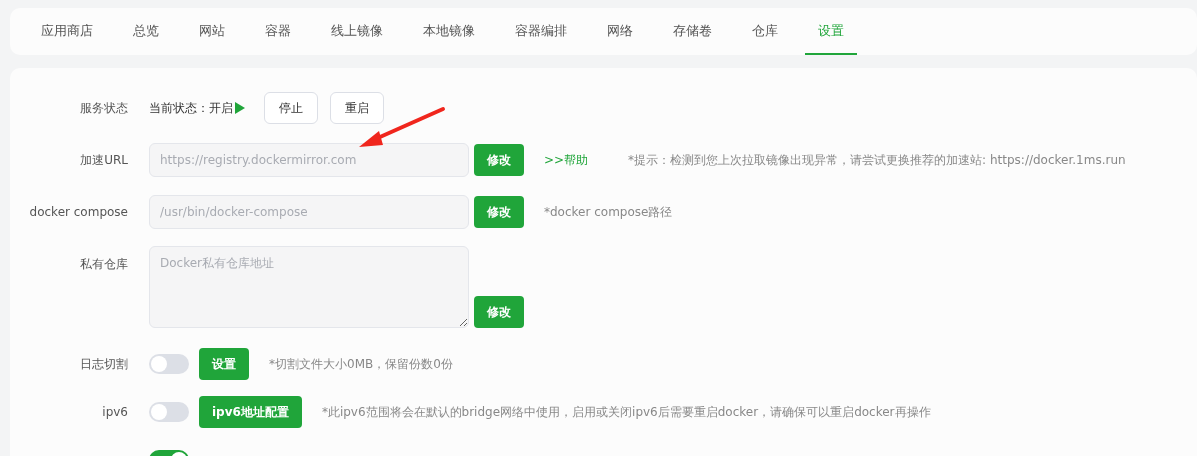 The height and width of the screenshot is (456, 1197). What do you see at coordinates (104, 160) in the screenshot?
I see `field-label: 加速URL` at bounding box center [104, 160].